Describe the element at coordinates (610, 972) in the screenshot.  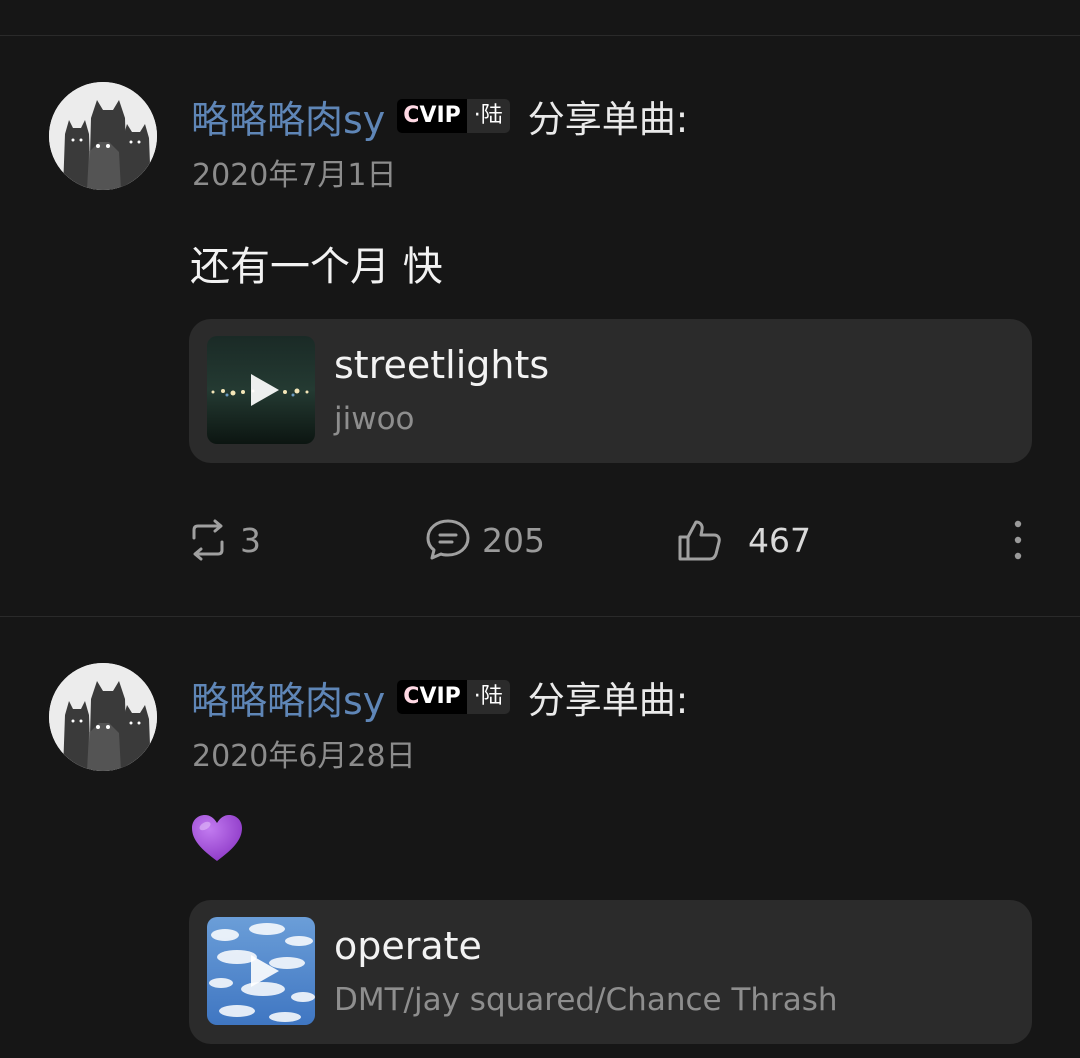
I see `song-card: operate DMT/jay squared/Chance Thrash` at that location.